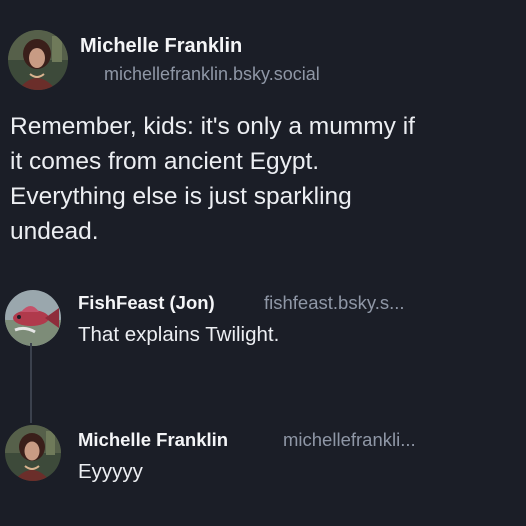 The height and width of the screenshot is (526, 526). What do you see at coordinates (179, 334) in the screenshot?
I see `reply-text: That explains Twilight.` at bounding box center [179, 334].